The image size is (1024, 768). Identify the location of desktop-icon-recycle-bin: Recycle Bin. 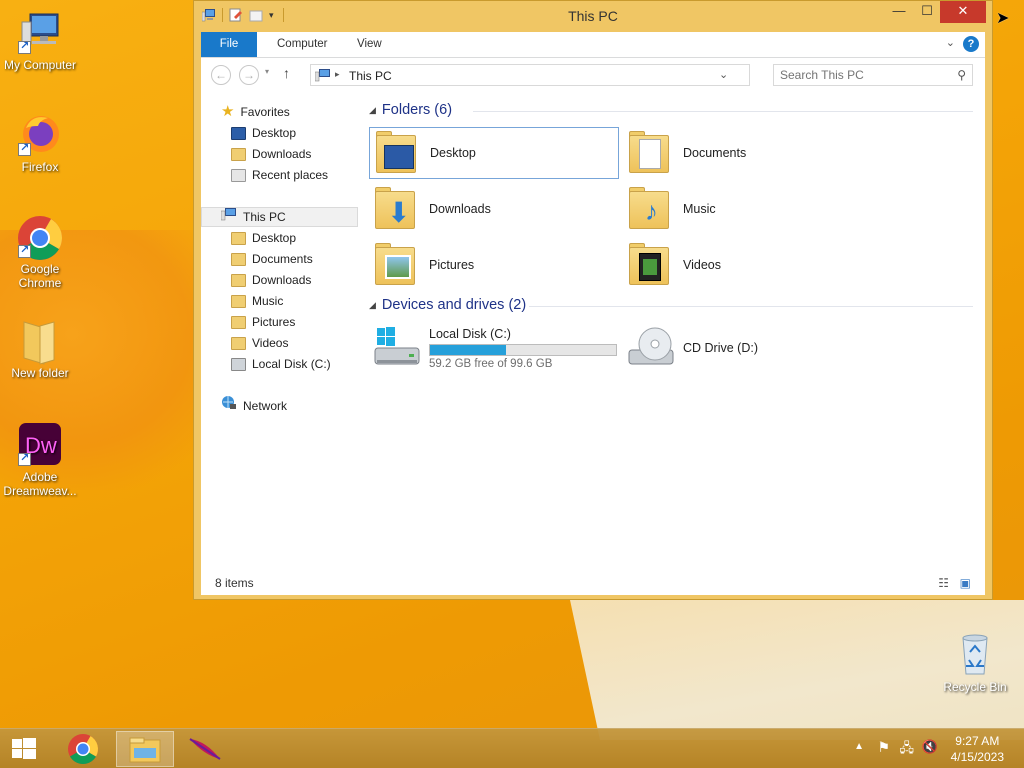
(975, 663).